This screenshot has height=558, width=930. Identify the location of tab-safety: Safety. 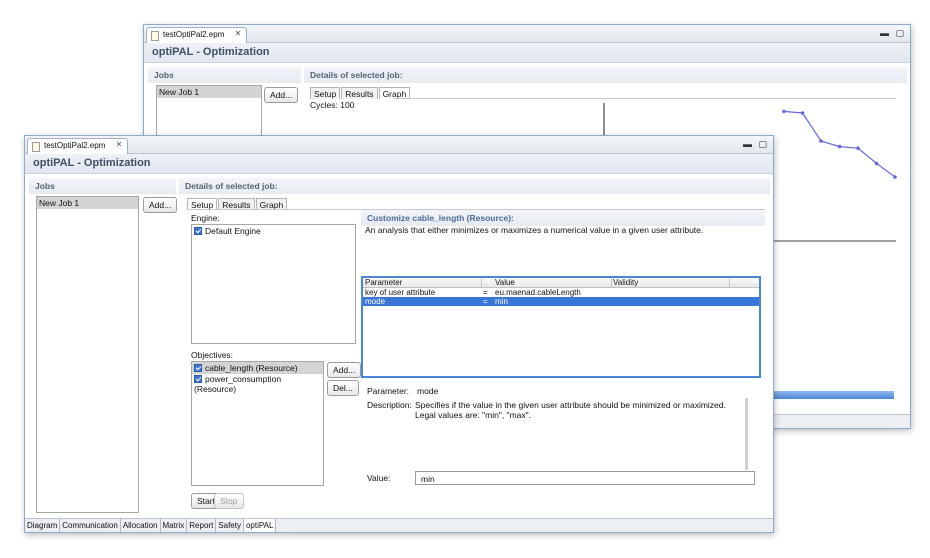
(230, 525).